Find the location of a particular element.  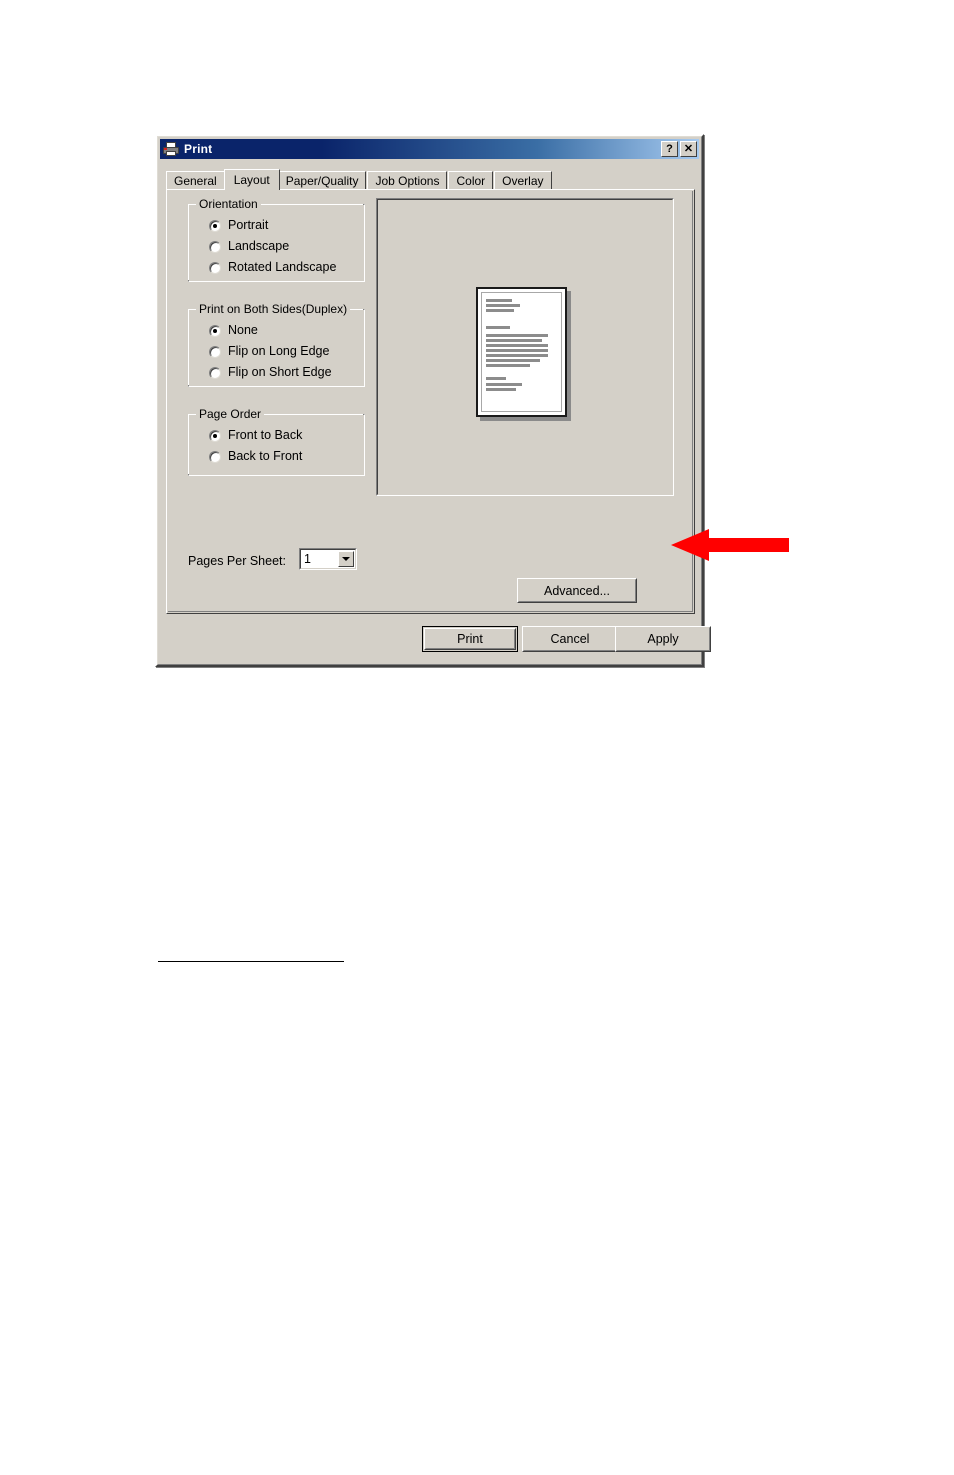

duplex-group-title: Print on Both Sides(Duplex) is located at coordinates (273, 309).